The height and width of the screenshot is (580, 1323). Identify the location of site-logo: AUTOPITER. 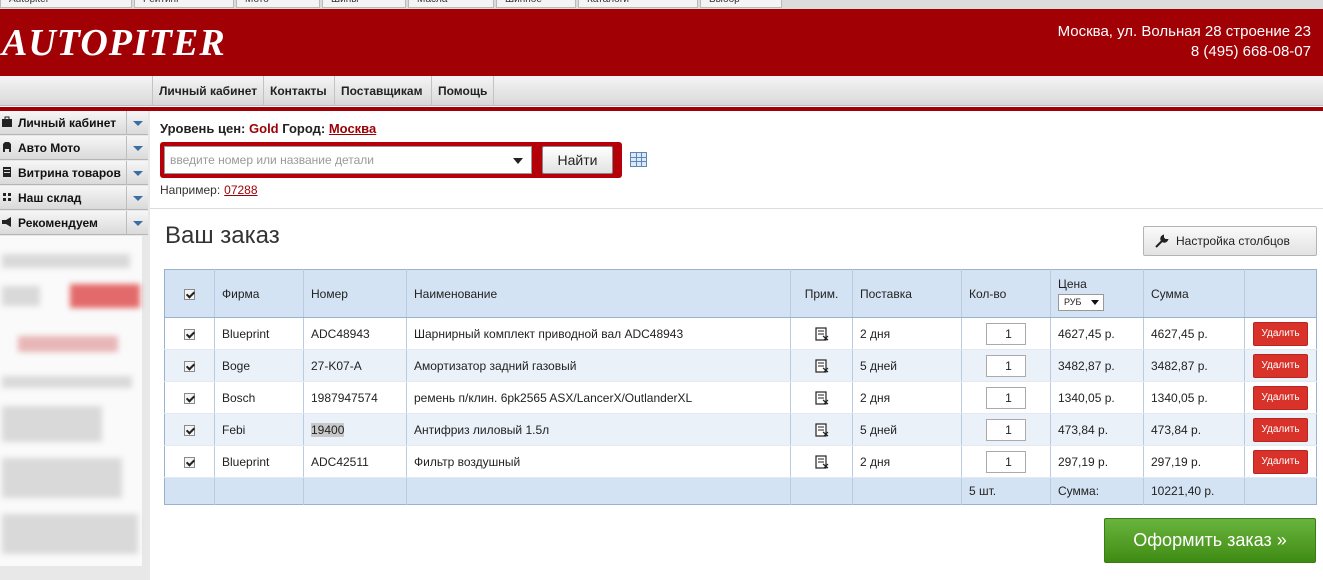
(114, 43).